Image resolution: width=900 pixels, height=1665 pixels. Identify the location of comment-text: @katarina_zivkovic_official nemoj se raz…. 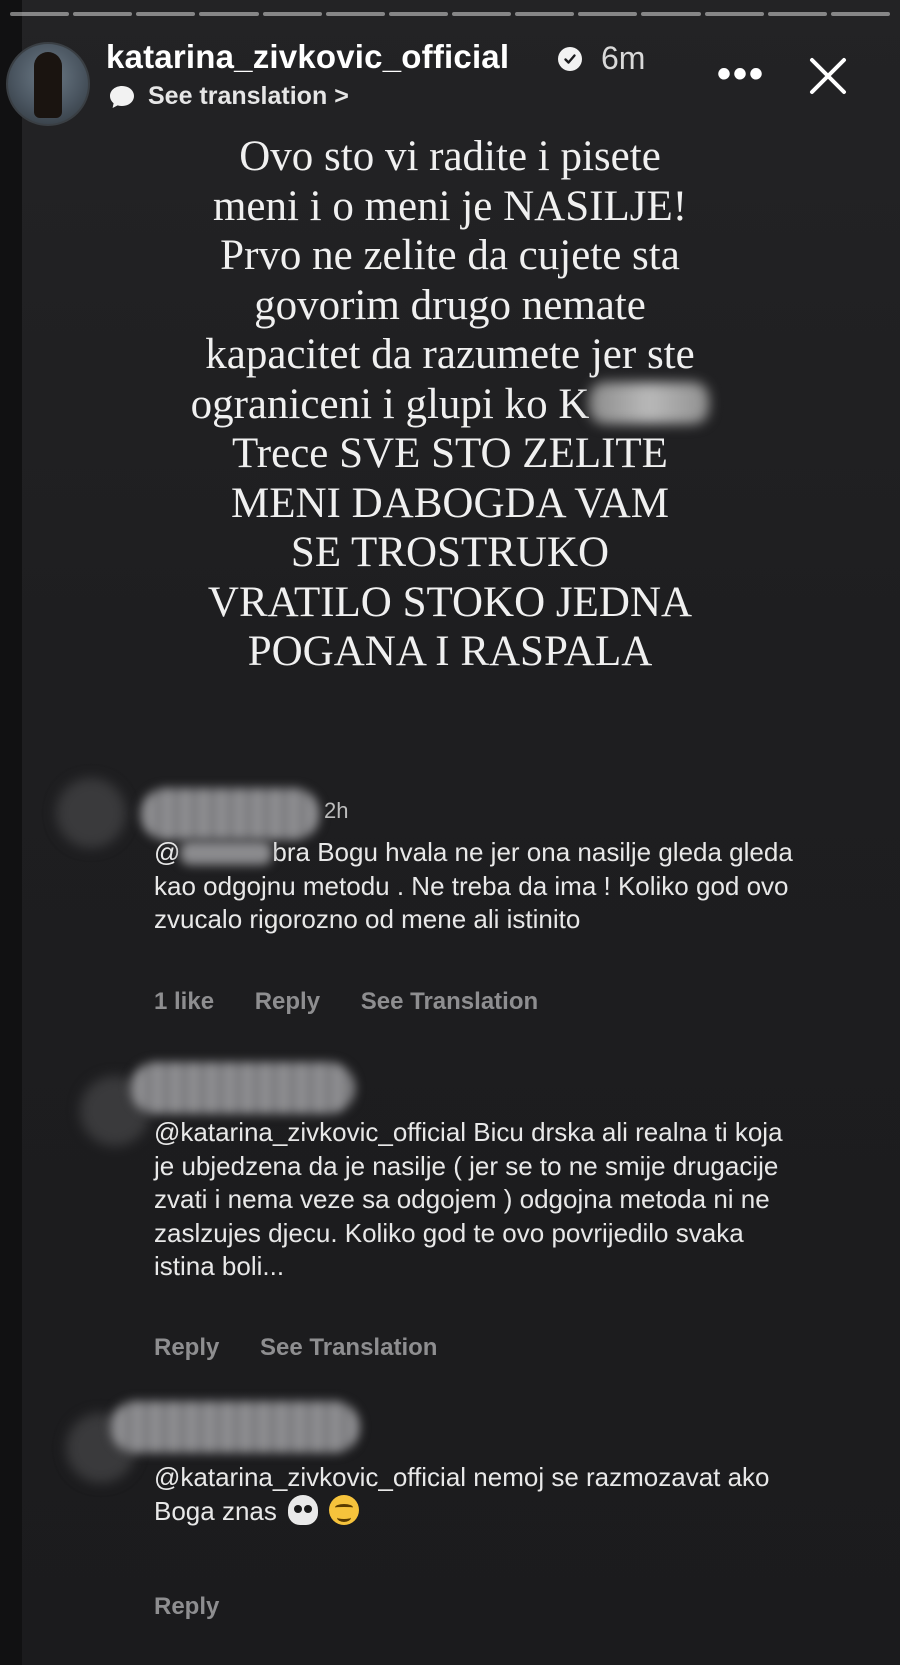
(474, 1494).